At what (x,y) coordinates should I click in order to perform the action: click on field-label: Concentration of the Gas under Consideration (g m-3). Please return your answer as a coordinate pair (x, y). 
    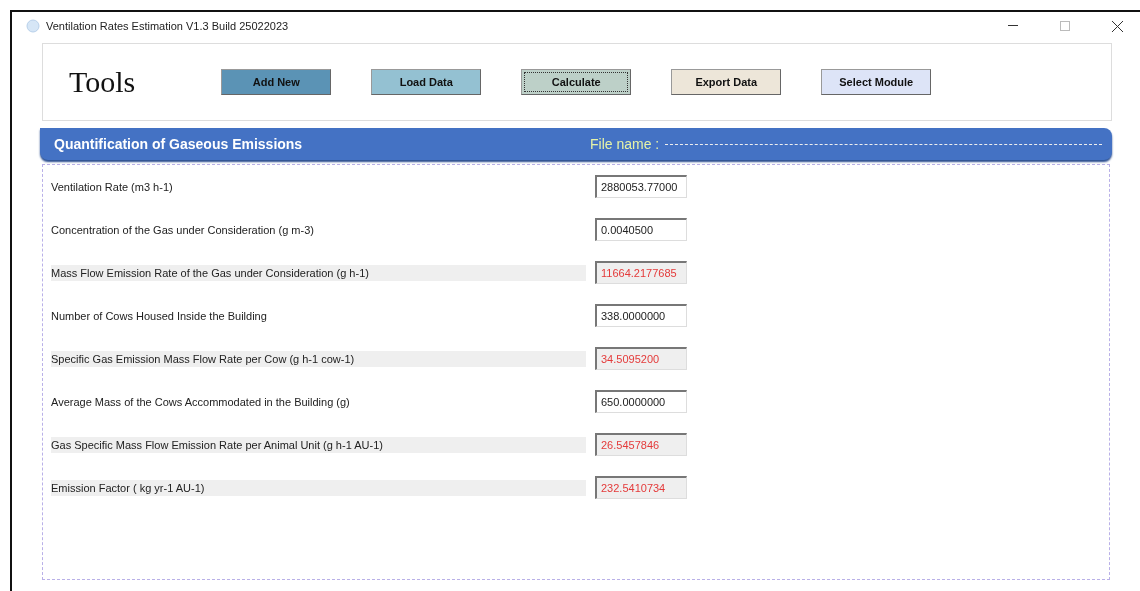
    Looking at the image, I should click on (183, 230).